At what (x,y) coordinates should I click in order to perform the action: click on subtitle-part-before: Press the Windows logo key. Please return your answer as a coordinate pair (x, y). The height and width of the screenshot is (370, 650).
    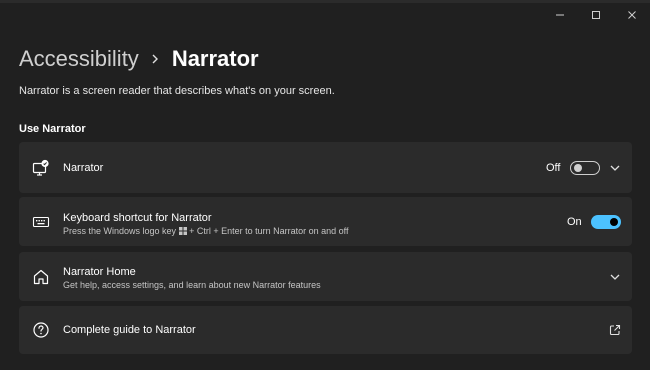
    Looking at the image, I should click on (120, 231).